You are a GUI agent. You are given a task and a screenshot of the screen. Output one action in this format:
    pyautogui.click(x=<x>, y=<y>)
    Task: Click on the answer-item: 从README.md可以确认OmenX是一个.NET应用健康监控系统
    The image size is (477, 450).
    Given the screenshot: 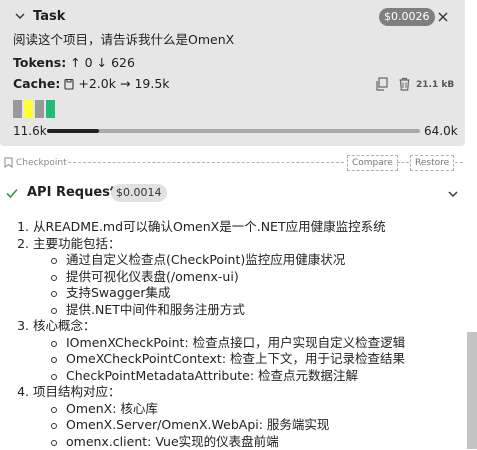 What is the action you would take?
    pyautogui.click(x=246, y=227)
    